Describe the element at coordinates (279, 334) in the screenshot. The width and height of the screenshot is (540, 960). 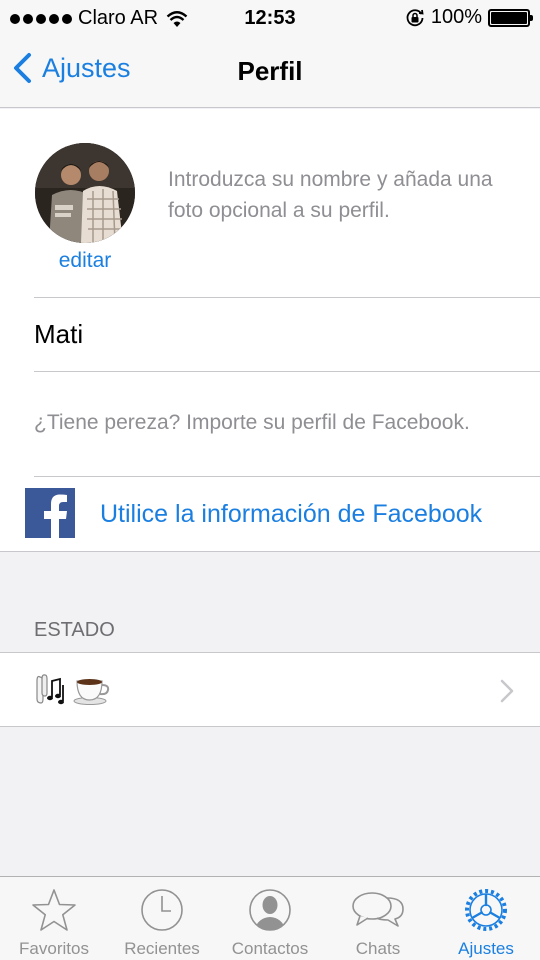
I see `name-field` at that location.